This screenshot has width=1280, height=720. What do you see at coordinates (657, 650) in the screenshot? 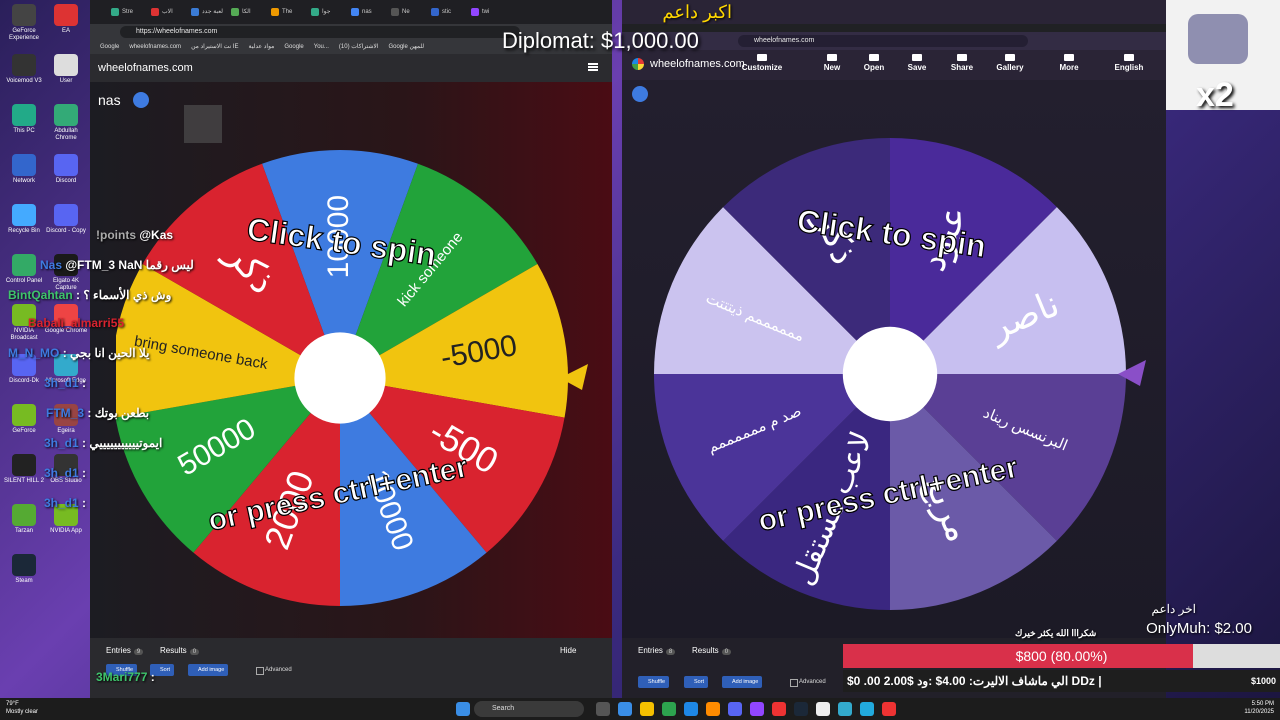
I see `tab-entries: Entries 8` at bounding box center [657, 650].